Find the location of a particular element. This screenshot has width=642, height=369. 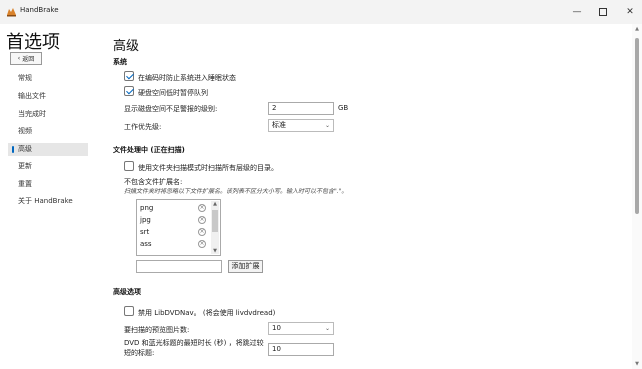

page-scrollbar-thumb is located at coordinates (637, 126).